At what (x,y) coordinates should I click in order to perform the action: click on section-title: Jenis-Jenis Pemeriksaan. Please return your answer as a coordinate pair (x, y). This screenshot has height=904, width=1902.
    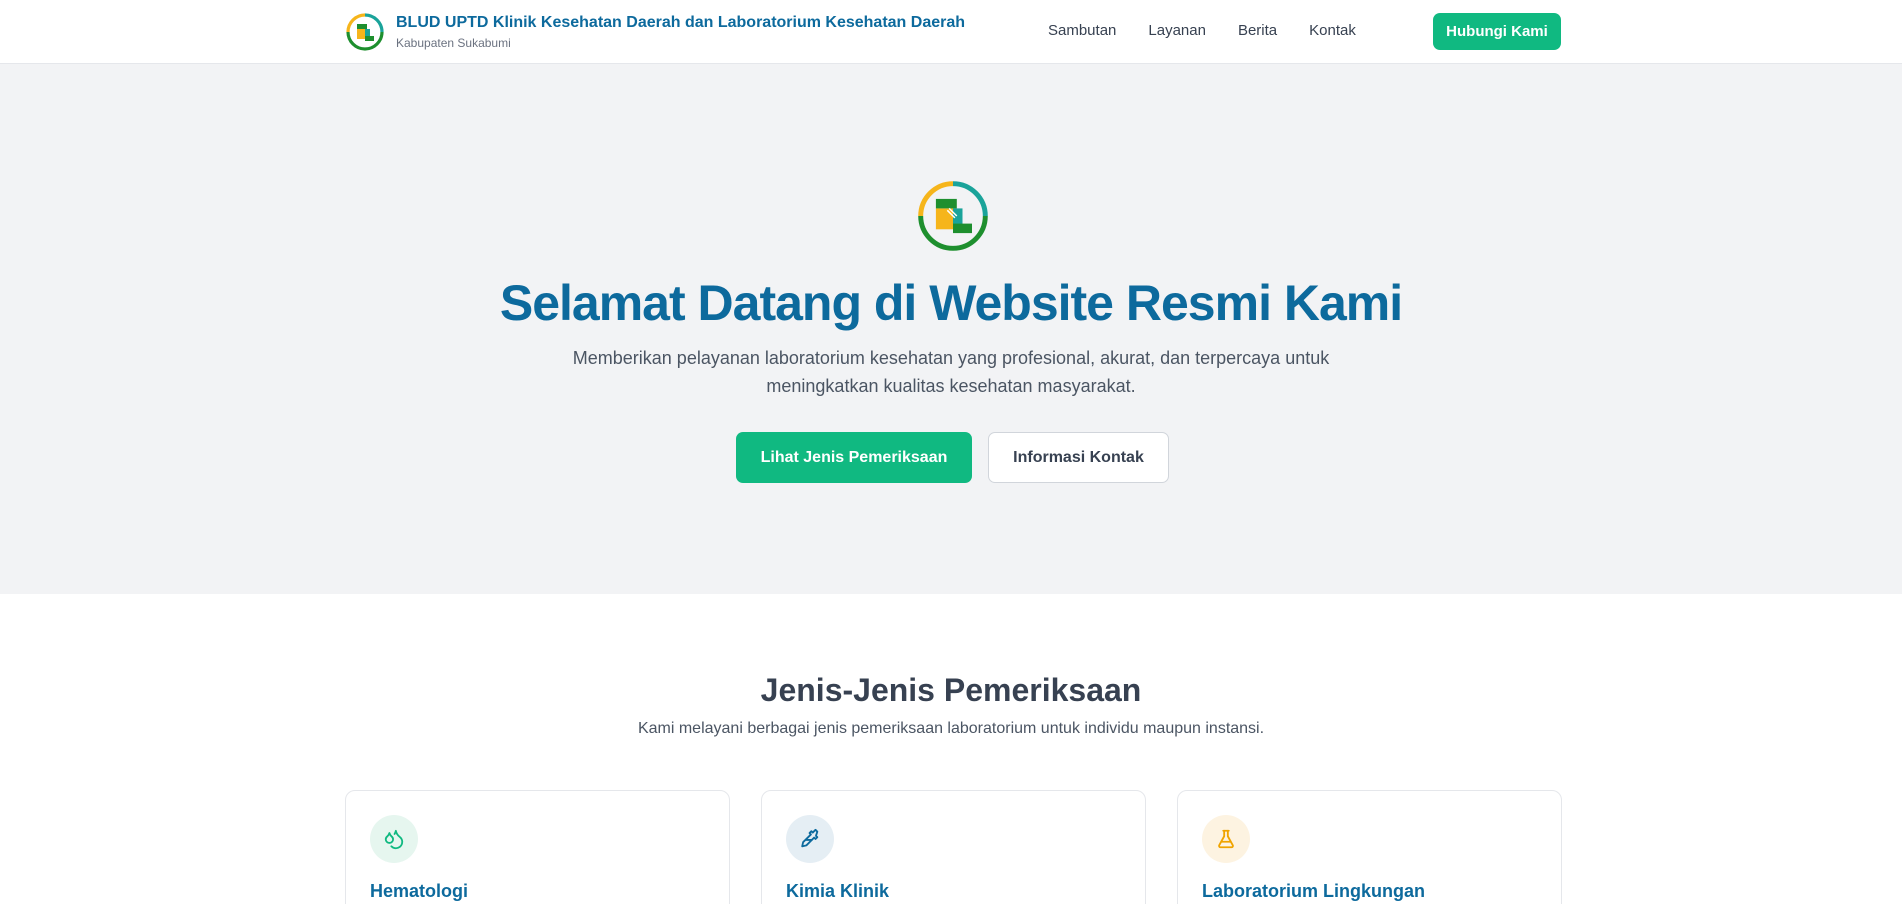
    Looking at the image, I should click on (951, 690).